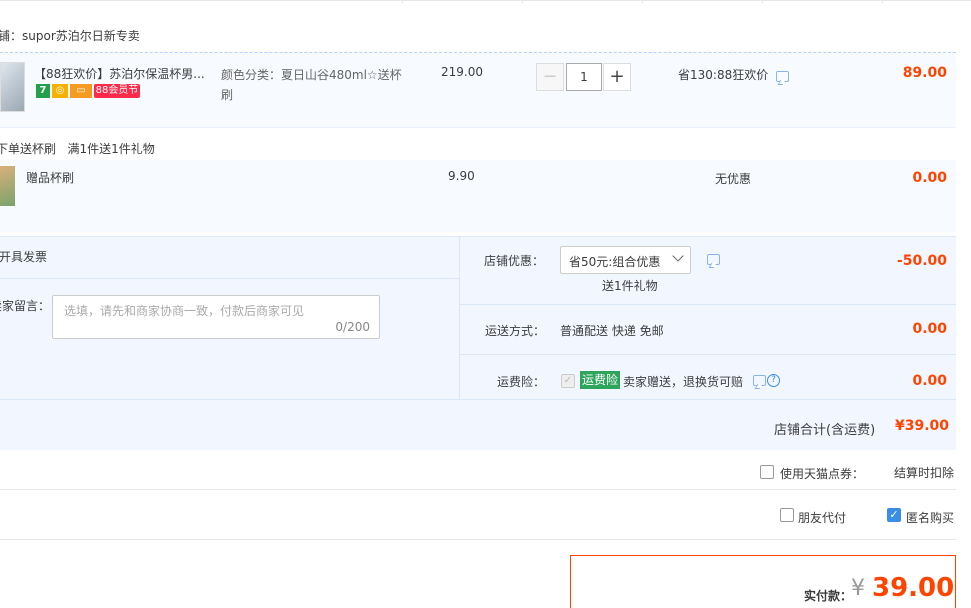 The height and width of the screenshot is (608, 971). Describe the element at coordinates (782, 76) in the screenshot. I see `promo-info-icon` at that location.